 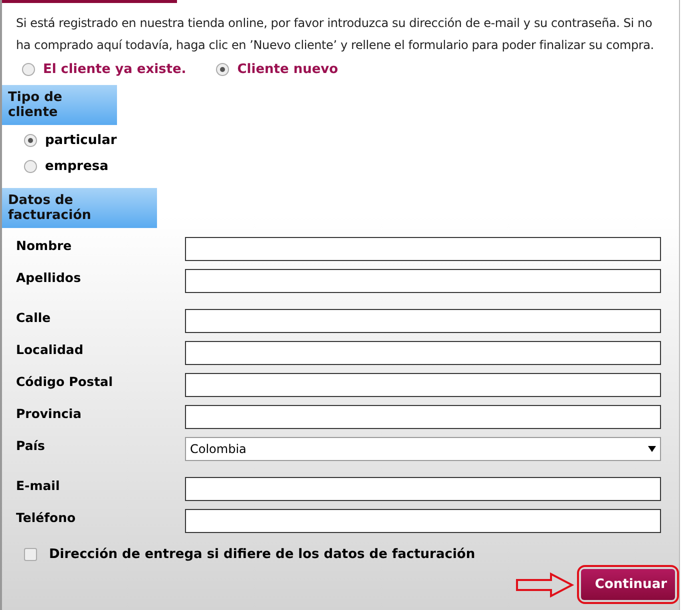 I want to click on field-label: País, so click(x=31, y=445).